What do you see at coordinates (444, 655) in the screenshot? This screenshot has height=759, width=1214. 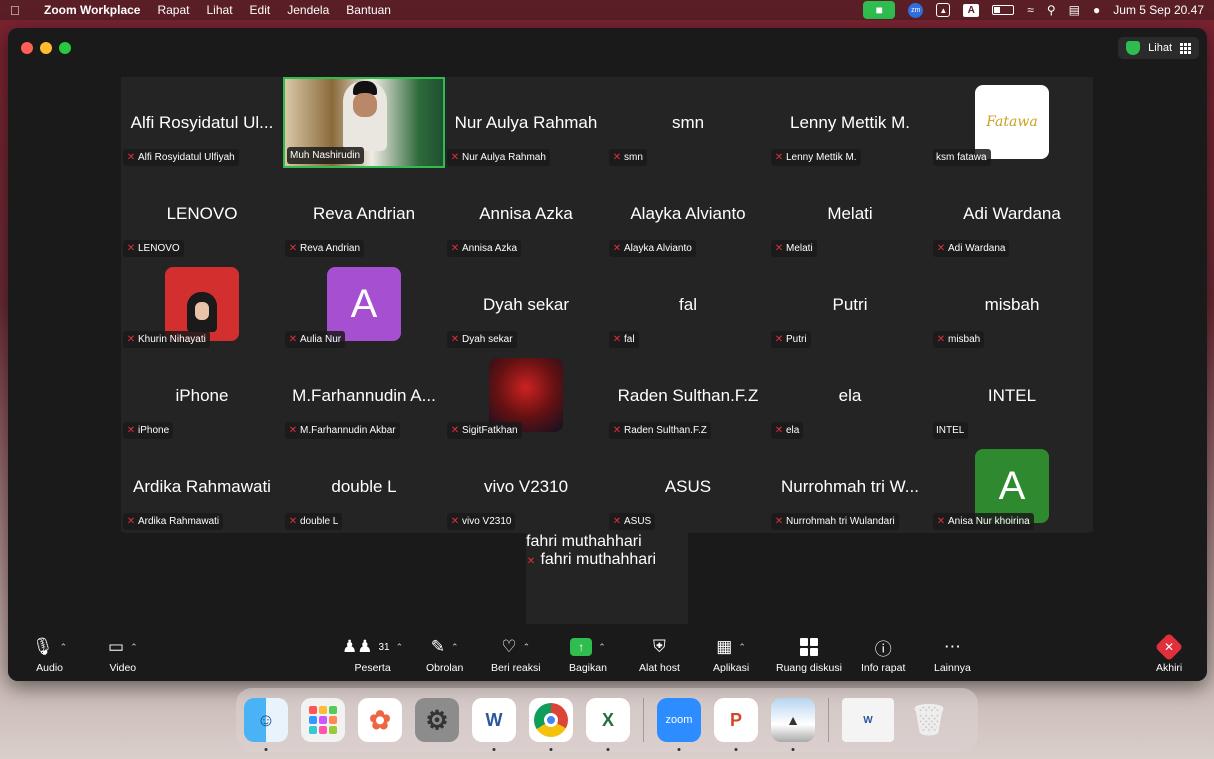 I see `chat-button: ✎ ⌃ Obrolan` at bounding box center [444, 655].